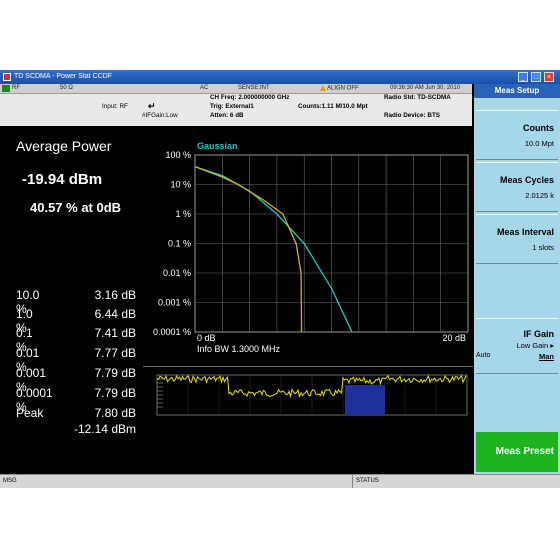 The width and height of the screenshot is (560, 560). I want to click on x-axis-label: Info BW 1.3000 MHz, so click(239, 349).